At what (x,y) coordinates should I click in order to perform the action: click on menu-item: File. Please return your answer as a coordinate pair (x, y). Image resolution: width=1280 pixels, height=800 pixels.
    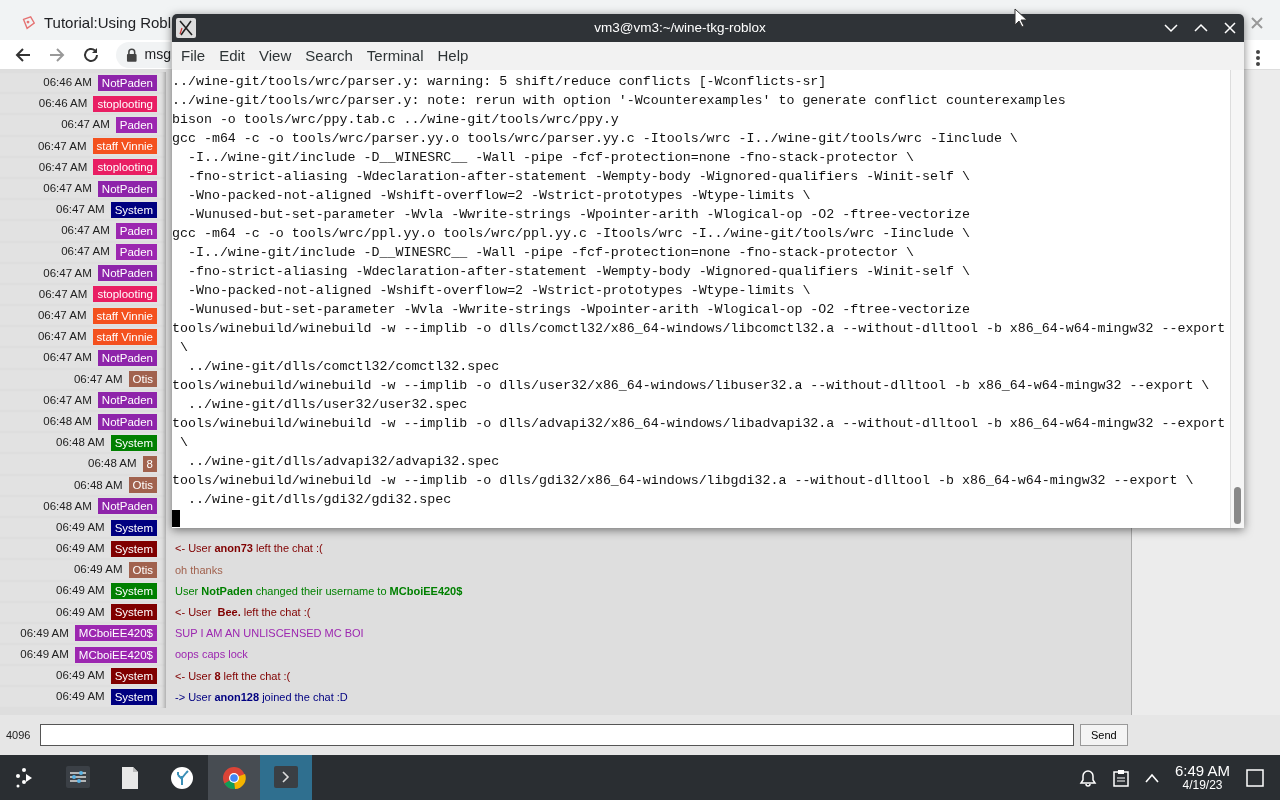
    Looking at the image, I should click on (193, 56).